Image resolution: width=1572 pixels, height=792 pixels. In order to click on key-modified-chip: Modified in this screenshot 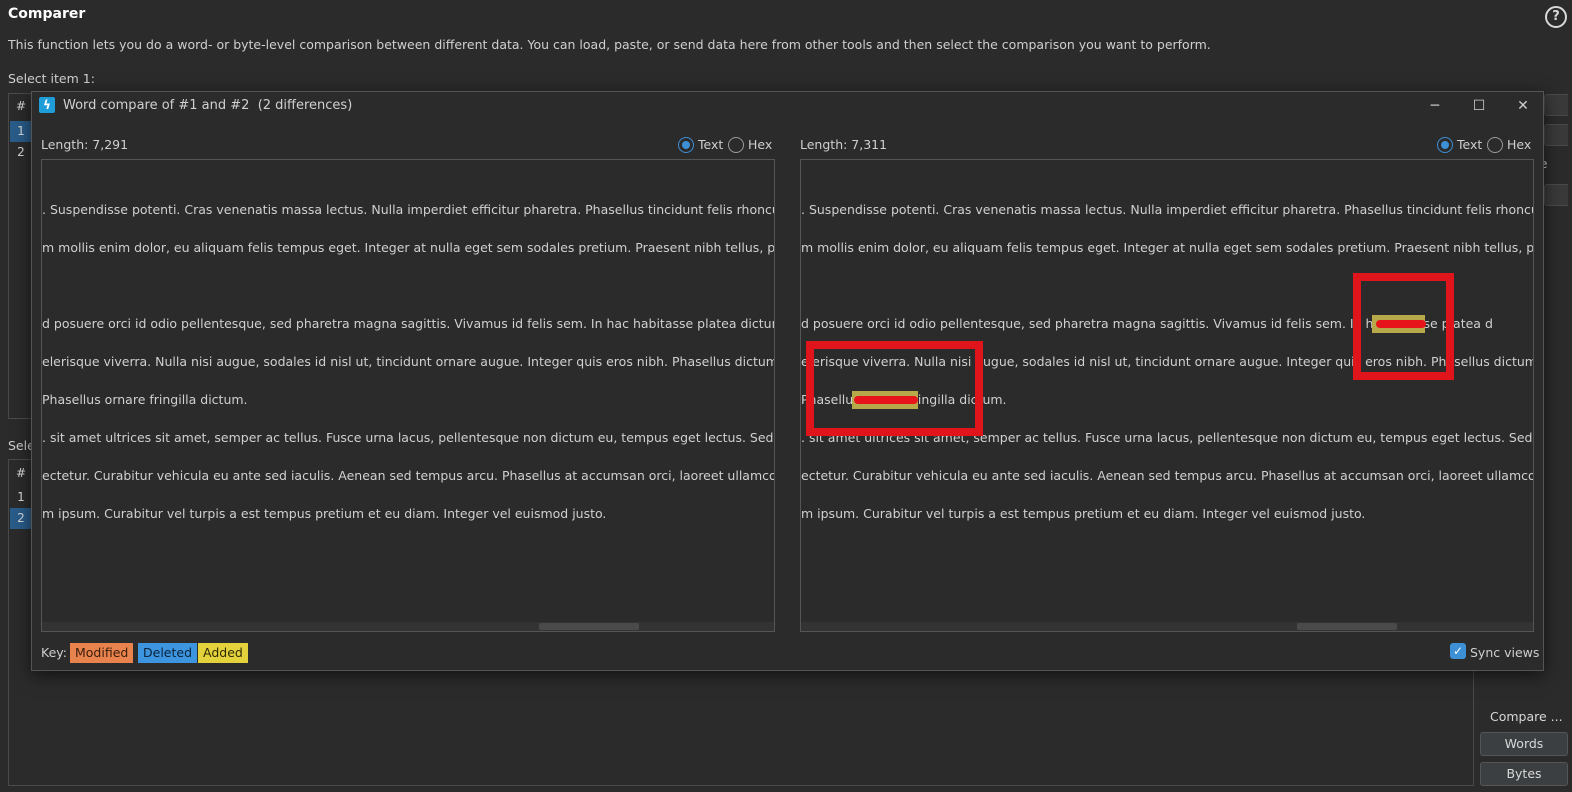, I will do `click(102, 653)`.